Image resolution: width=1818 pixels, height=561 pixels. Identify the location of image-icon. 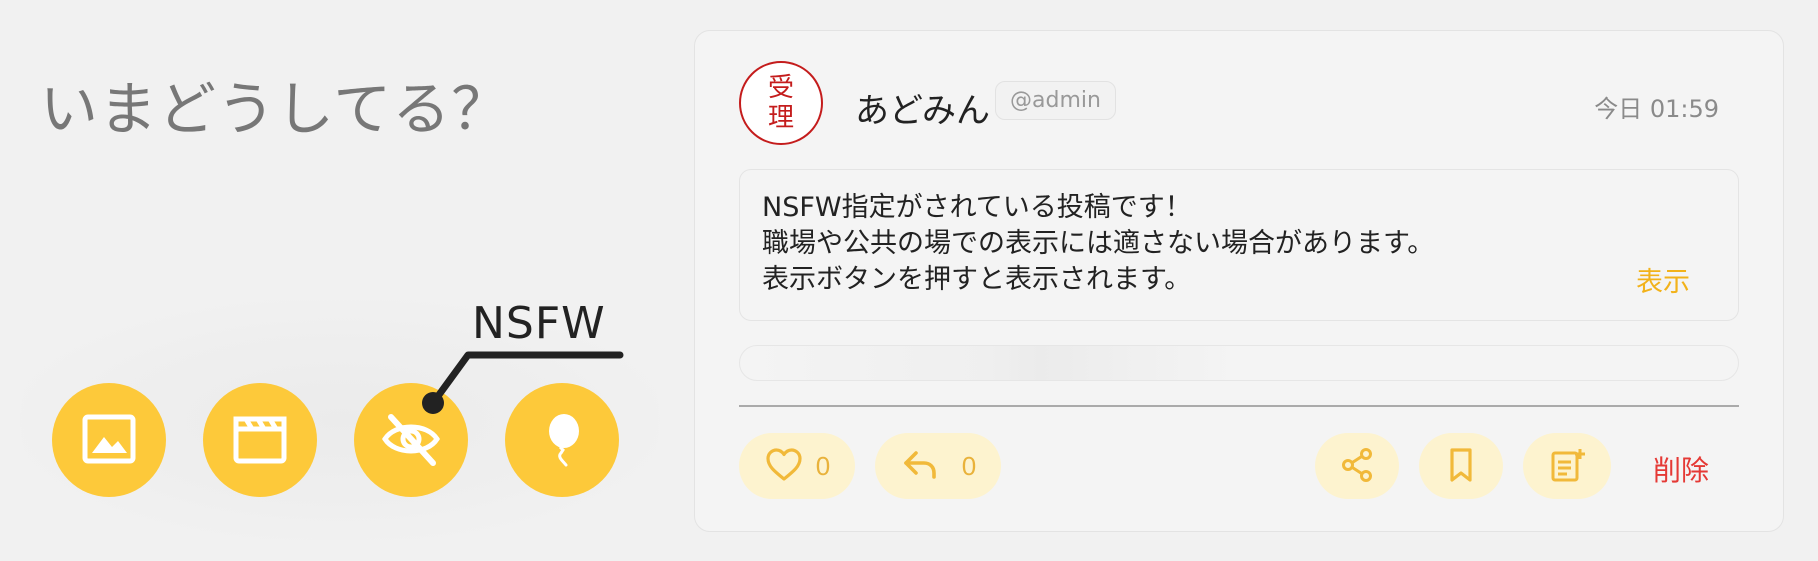
(109, 440).